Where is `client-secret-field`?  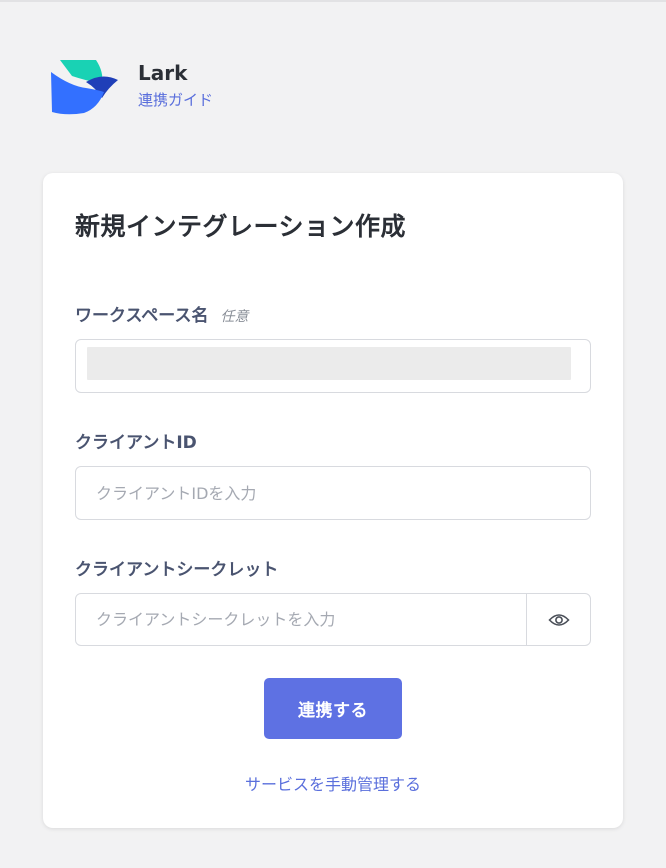 client-secret-field is located at coordinates (333, 619).